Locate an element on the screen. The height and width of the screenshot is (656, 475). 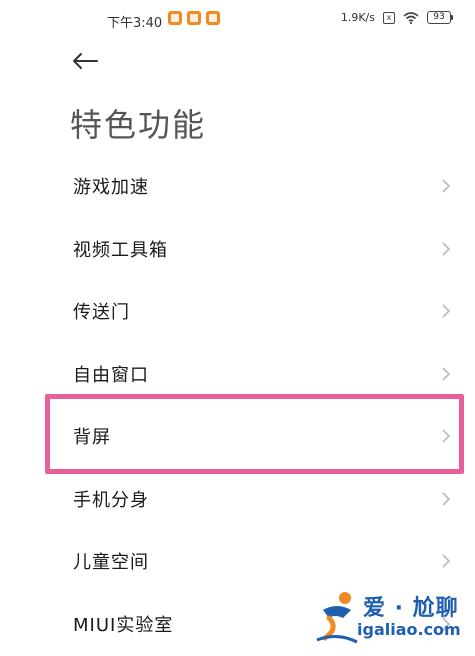
menu-item-kids-space: 儿童空间 is located at coordinates (237, 561).